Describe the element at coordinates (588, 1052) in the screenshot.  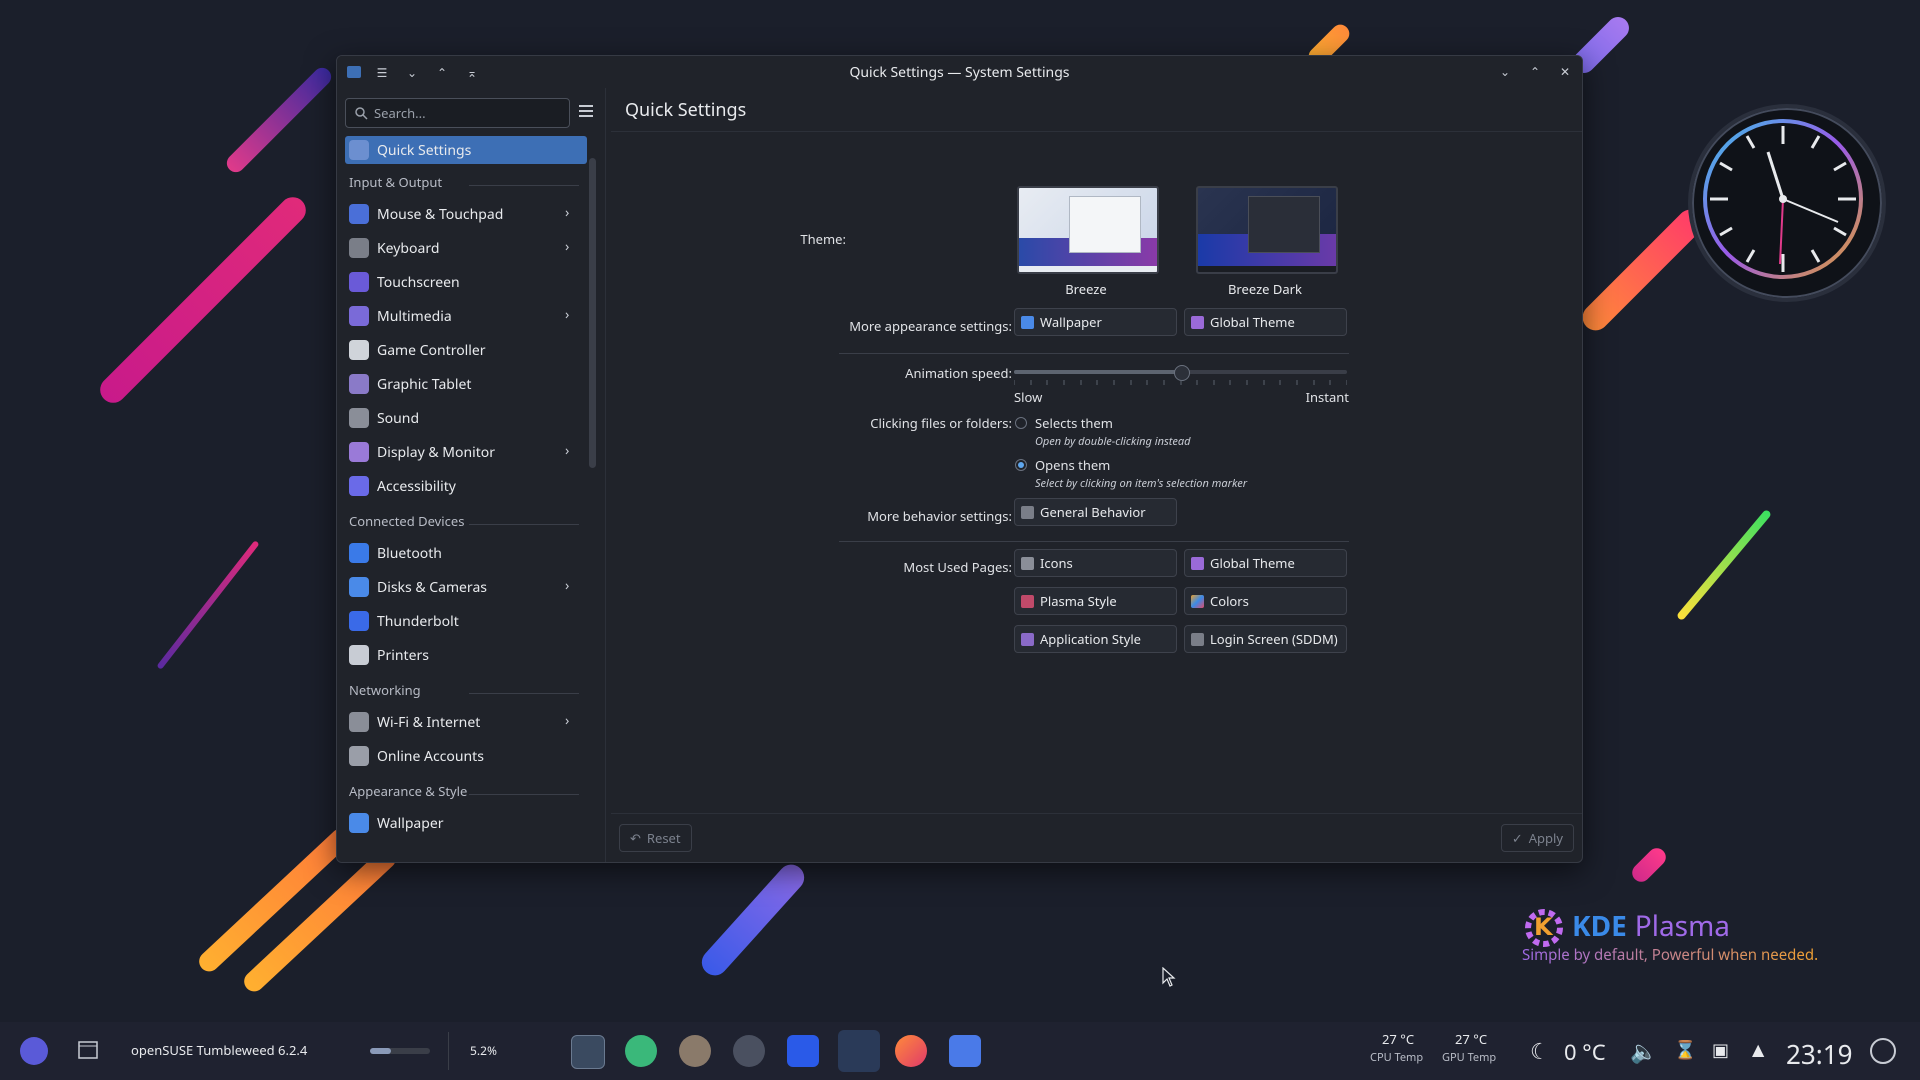
I see `system-monitor-icon` at that location.